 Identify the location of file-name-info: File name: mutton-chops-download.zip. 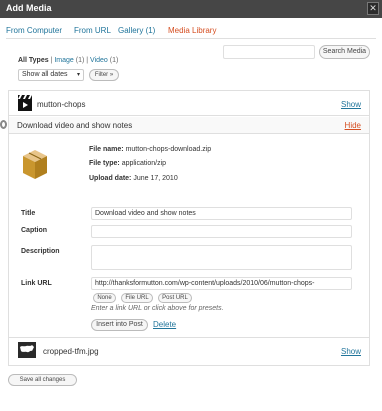
(150, 149).